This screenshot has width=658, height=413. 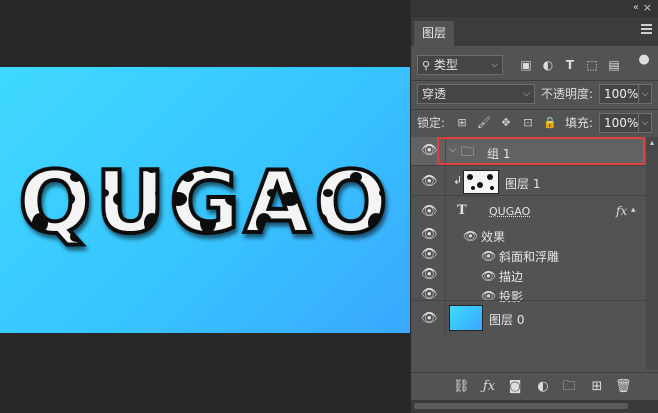 I want to click on effects-header-row: 👁 👁 效果, so click(x=528, y=235).